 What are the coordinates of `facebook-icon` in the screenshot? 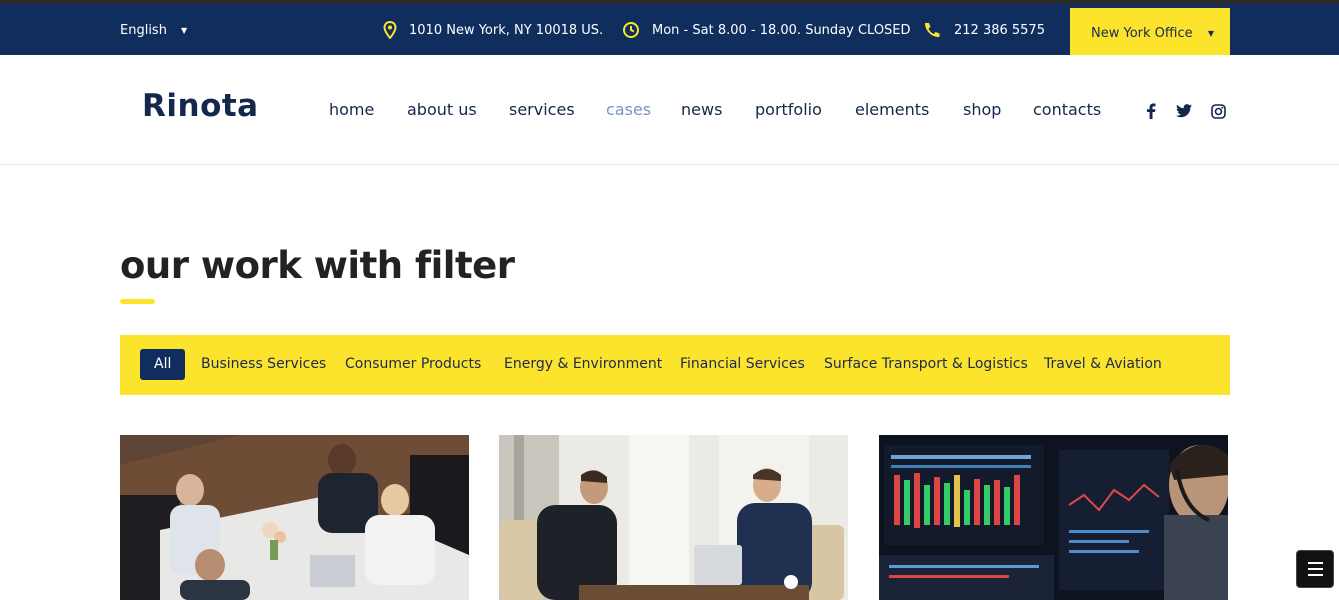 It's located at (1151, 111).